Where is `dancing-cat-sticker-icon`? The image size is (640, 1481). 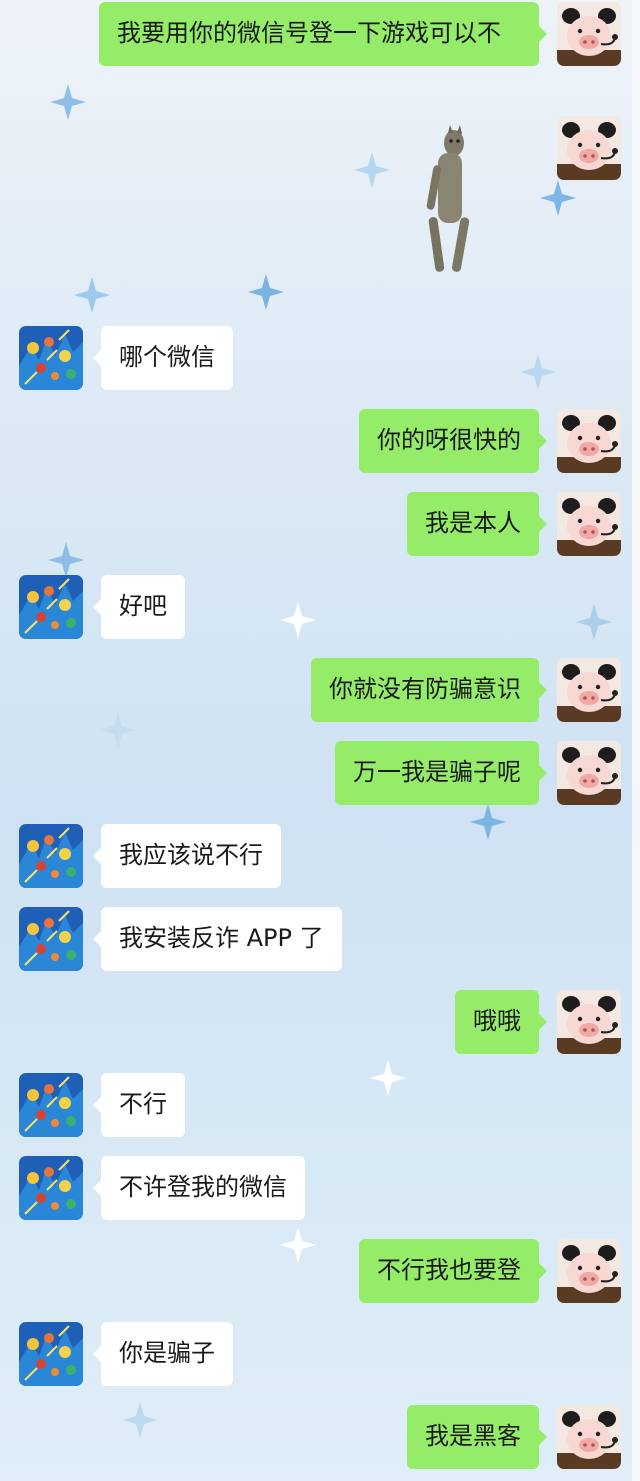
dancing-cat-sticker-icon is located at coordinates (450, 205).